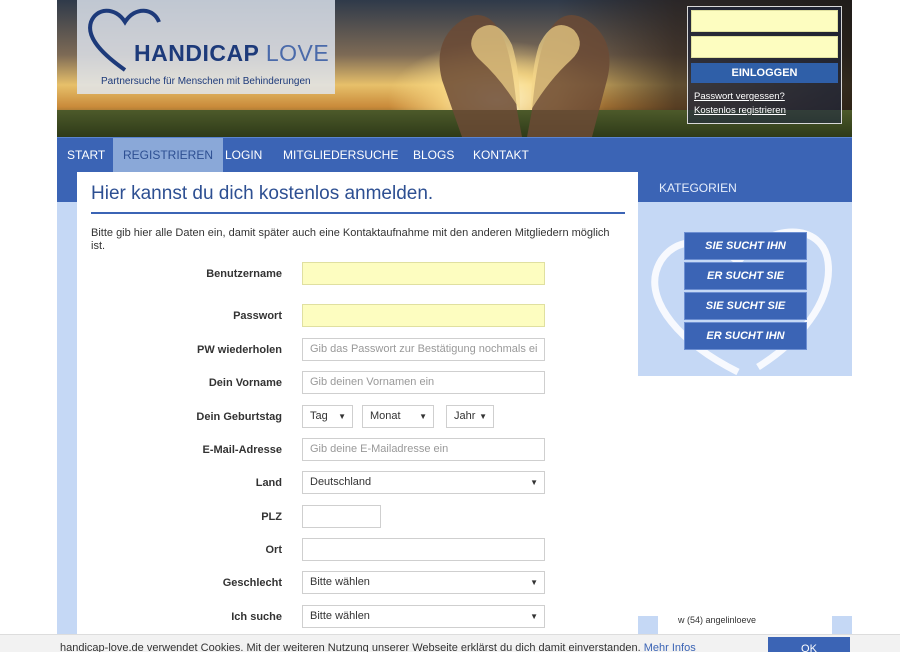 The width and height of the screenshot is (900, 652). I want to click on nav-item-mitgliedersuche: MITGLIEDERSUCHE, so click(340, 155).